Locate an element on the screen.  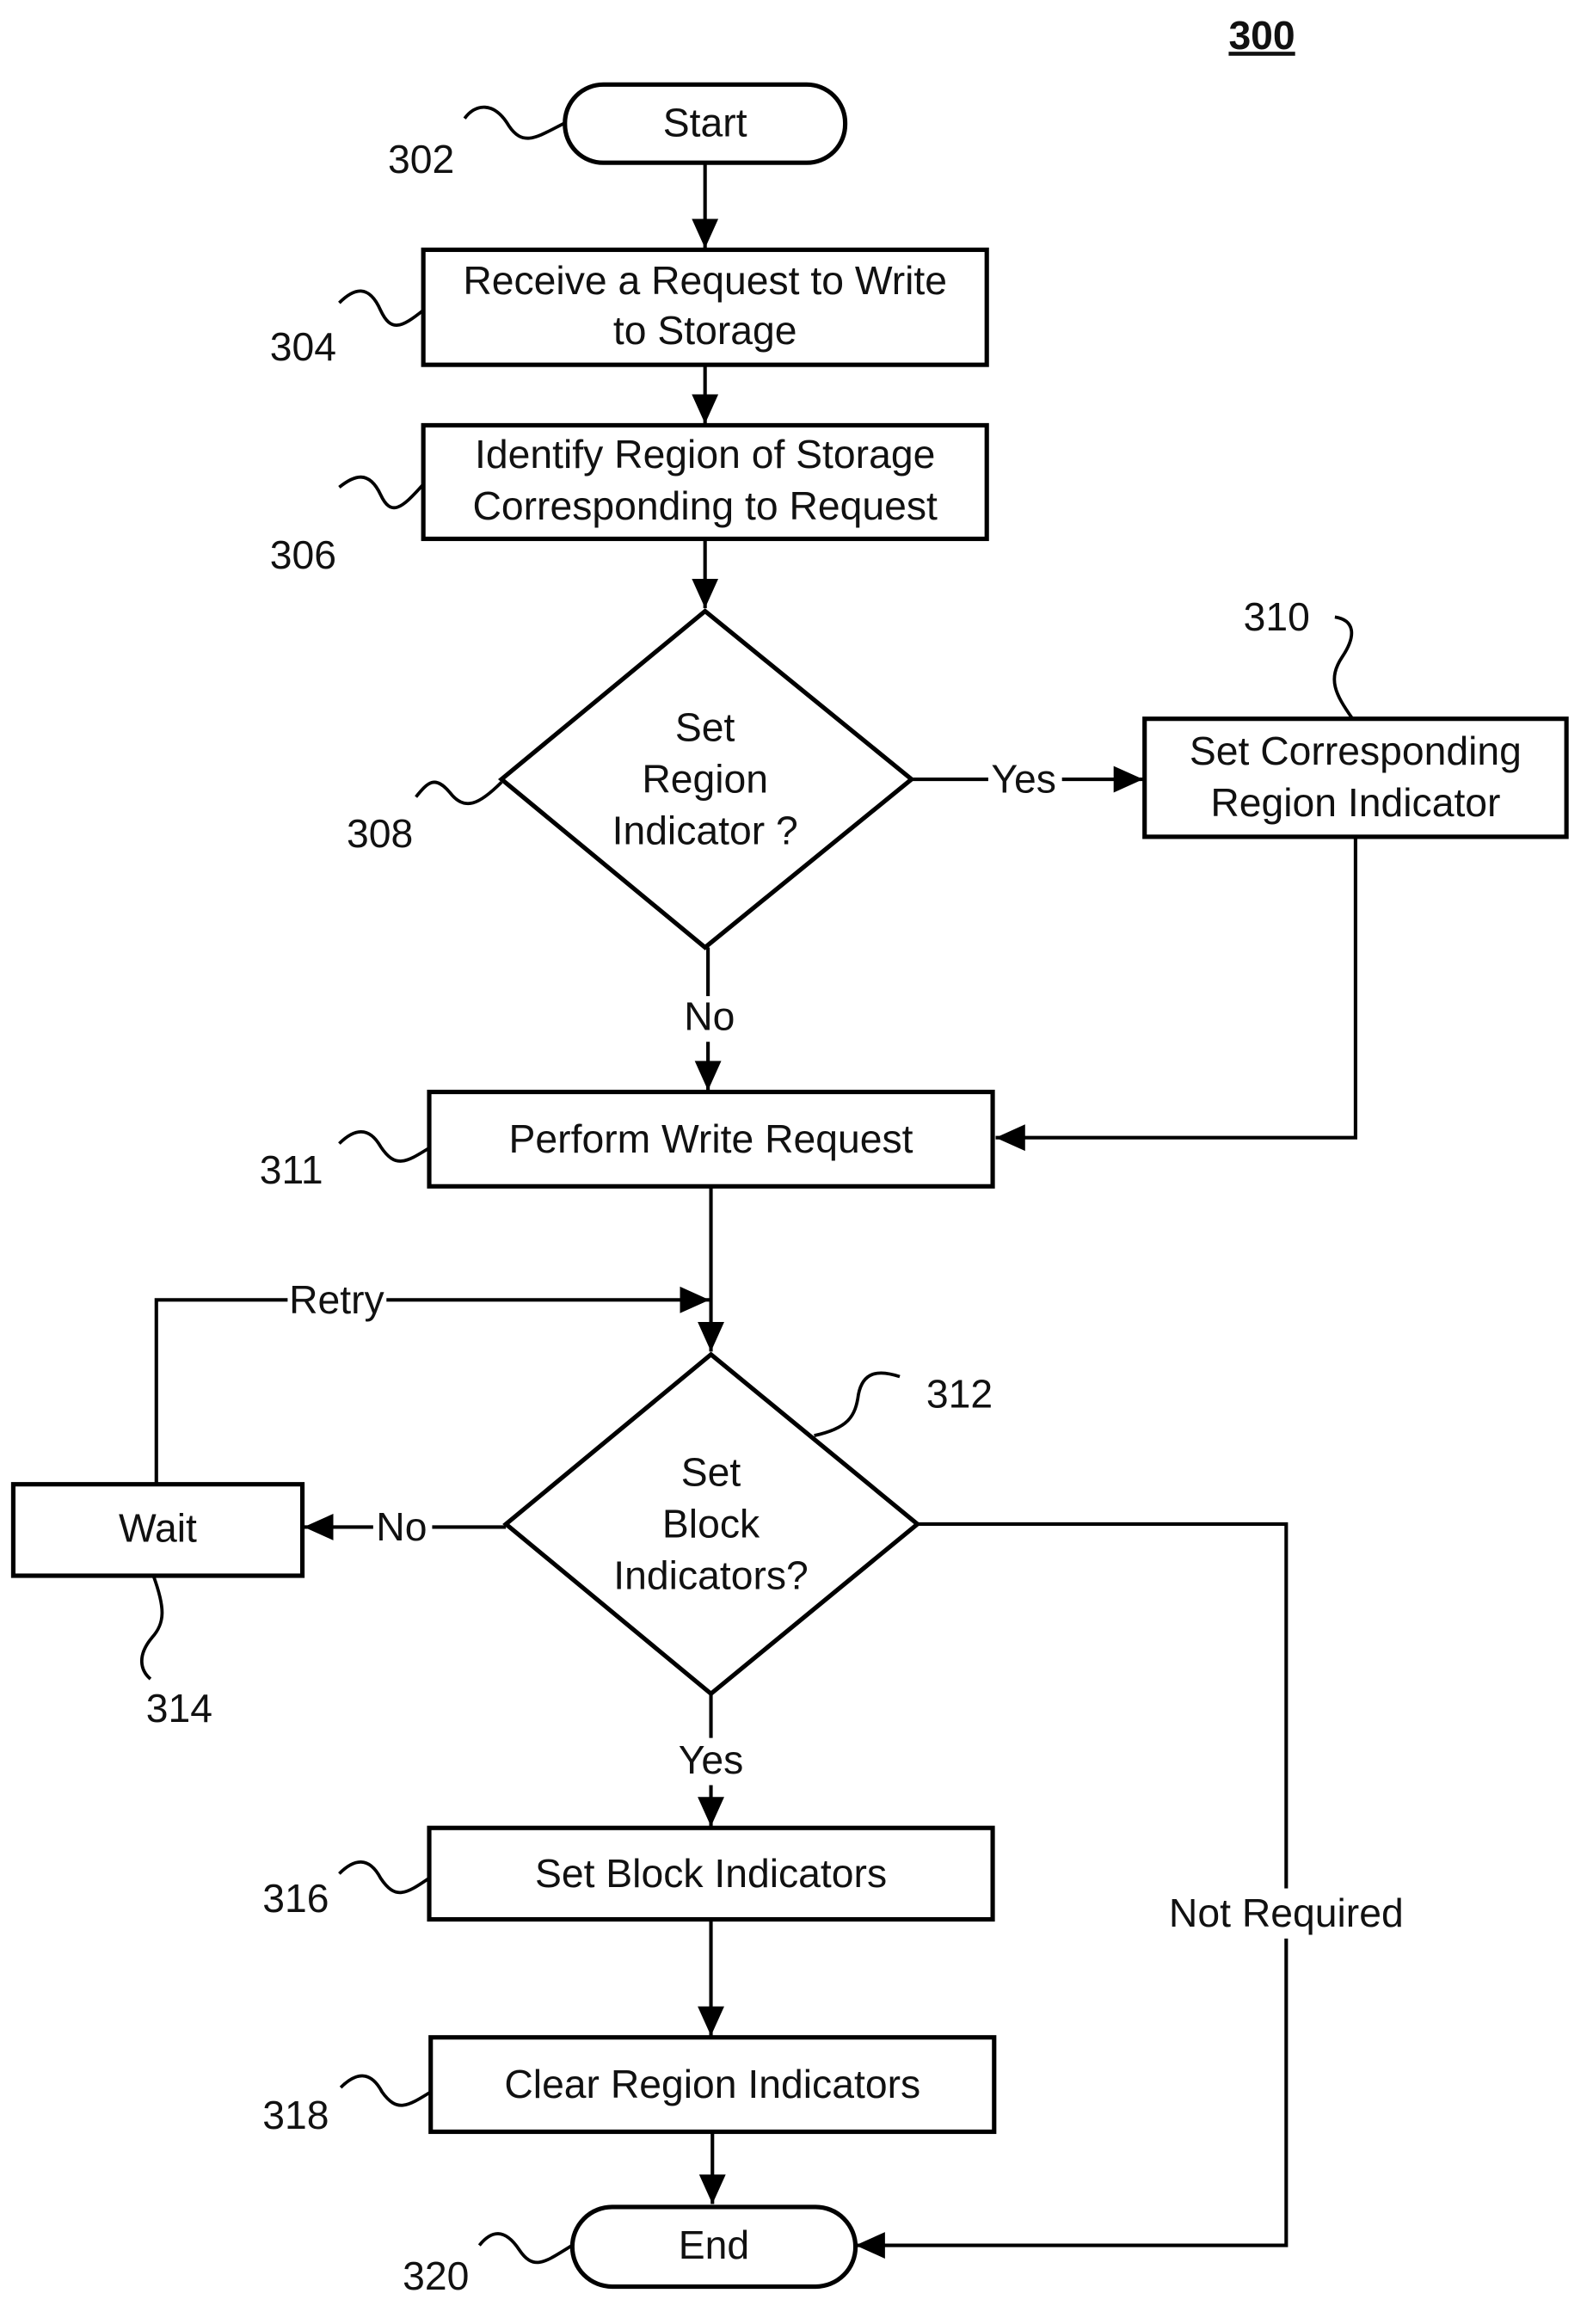
label-yes-312: Yes is located at coordinates (711, 1759).